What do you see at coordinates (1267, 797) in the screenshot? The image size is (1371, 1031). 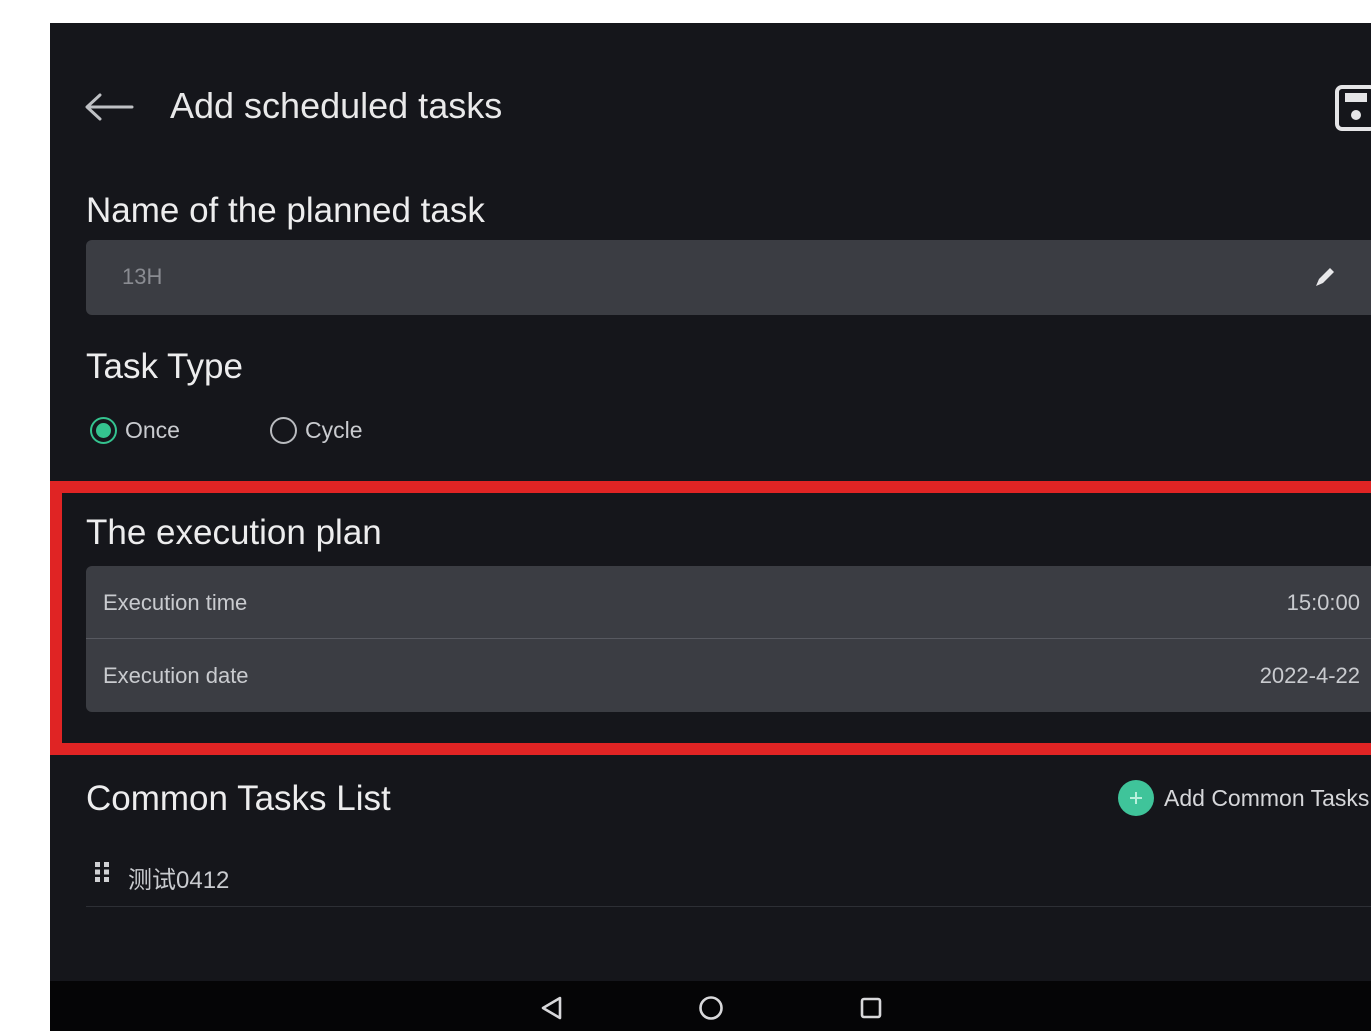 I see `add-common-tasks-label: Add Common Tasks` at bounding box center [1267, 797].